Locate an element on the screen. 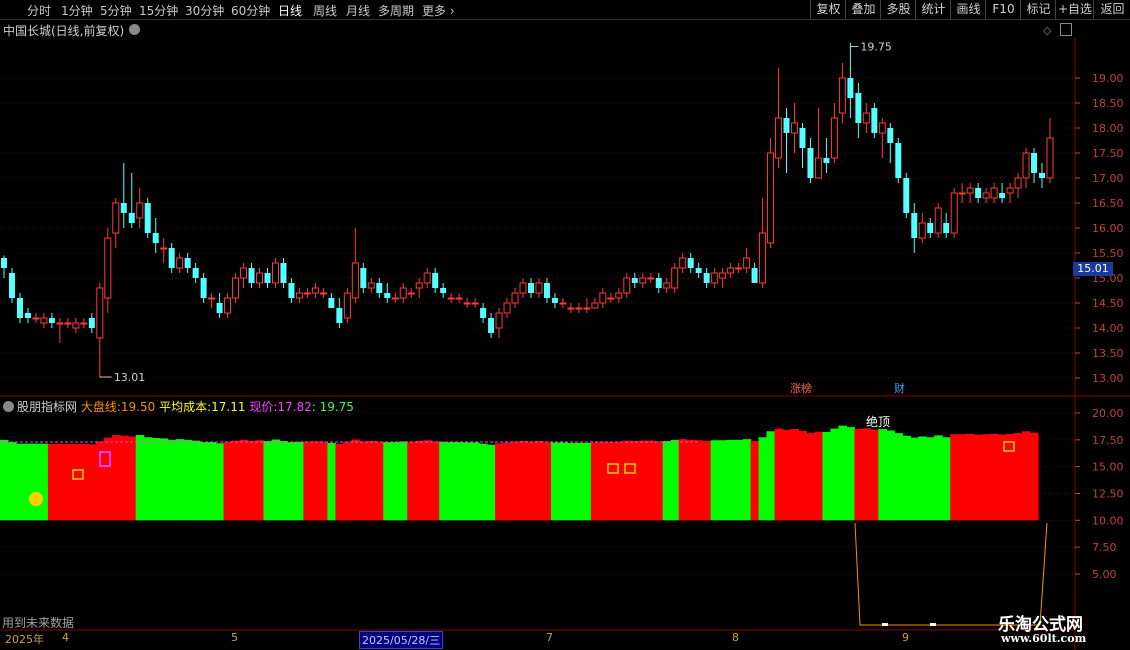 This screenshot has width=1130, height=650. toolbar-button-0: 复权 is located at coordinates (828, 9).